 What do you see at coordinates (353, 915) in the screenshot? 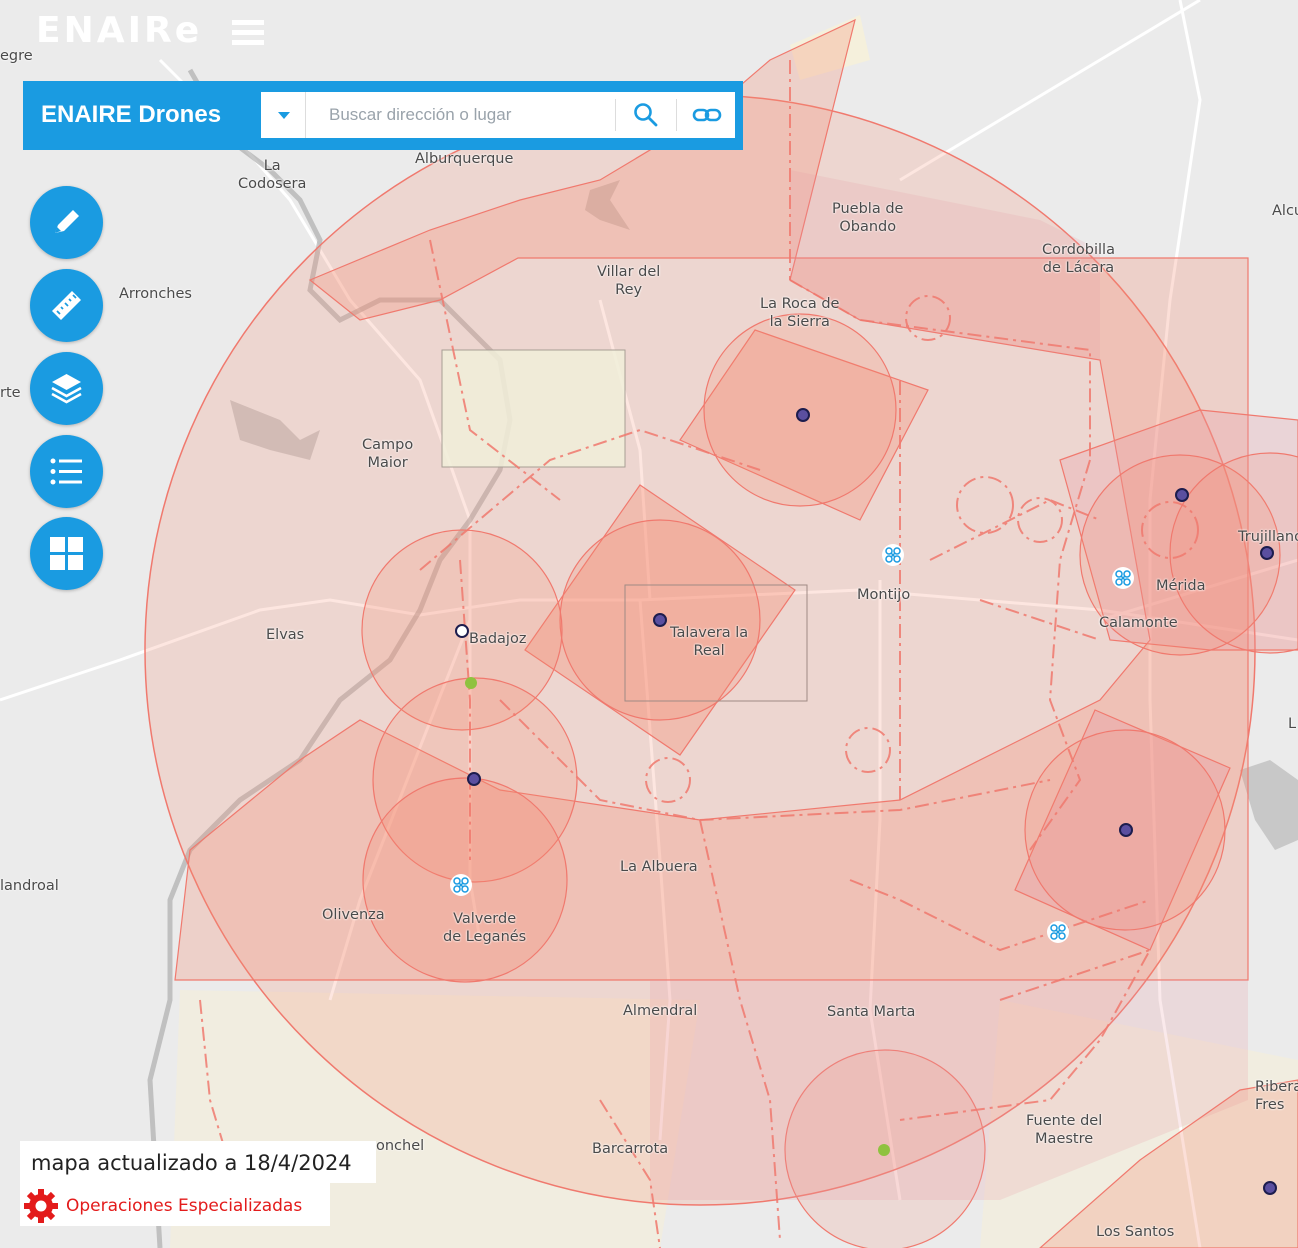
I see `place-label: Olivenza` at bounding box center [353, 915].